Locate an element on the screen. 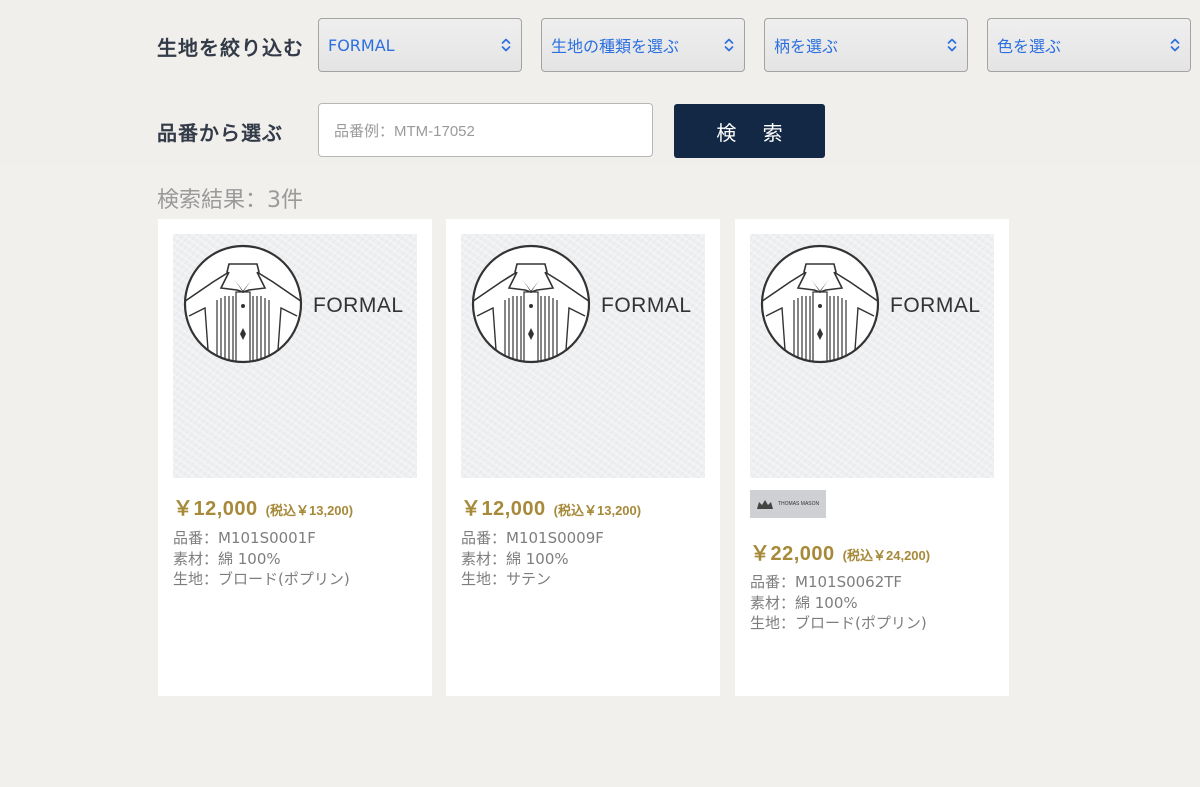 This screenshot has height=787, width=1200. fabric-filter-label: 生地を絞り込む is located at coordinates (230, 48).